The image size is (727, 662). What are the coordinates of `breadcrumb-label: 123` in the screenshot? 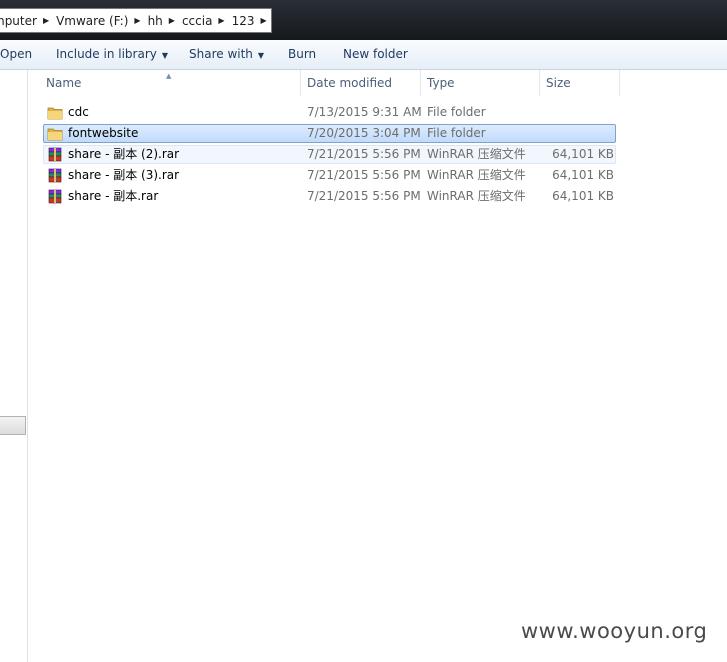 It's located at (243, 20).